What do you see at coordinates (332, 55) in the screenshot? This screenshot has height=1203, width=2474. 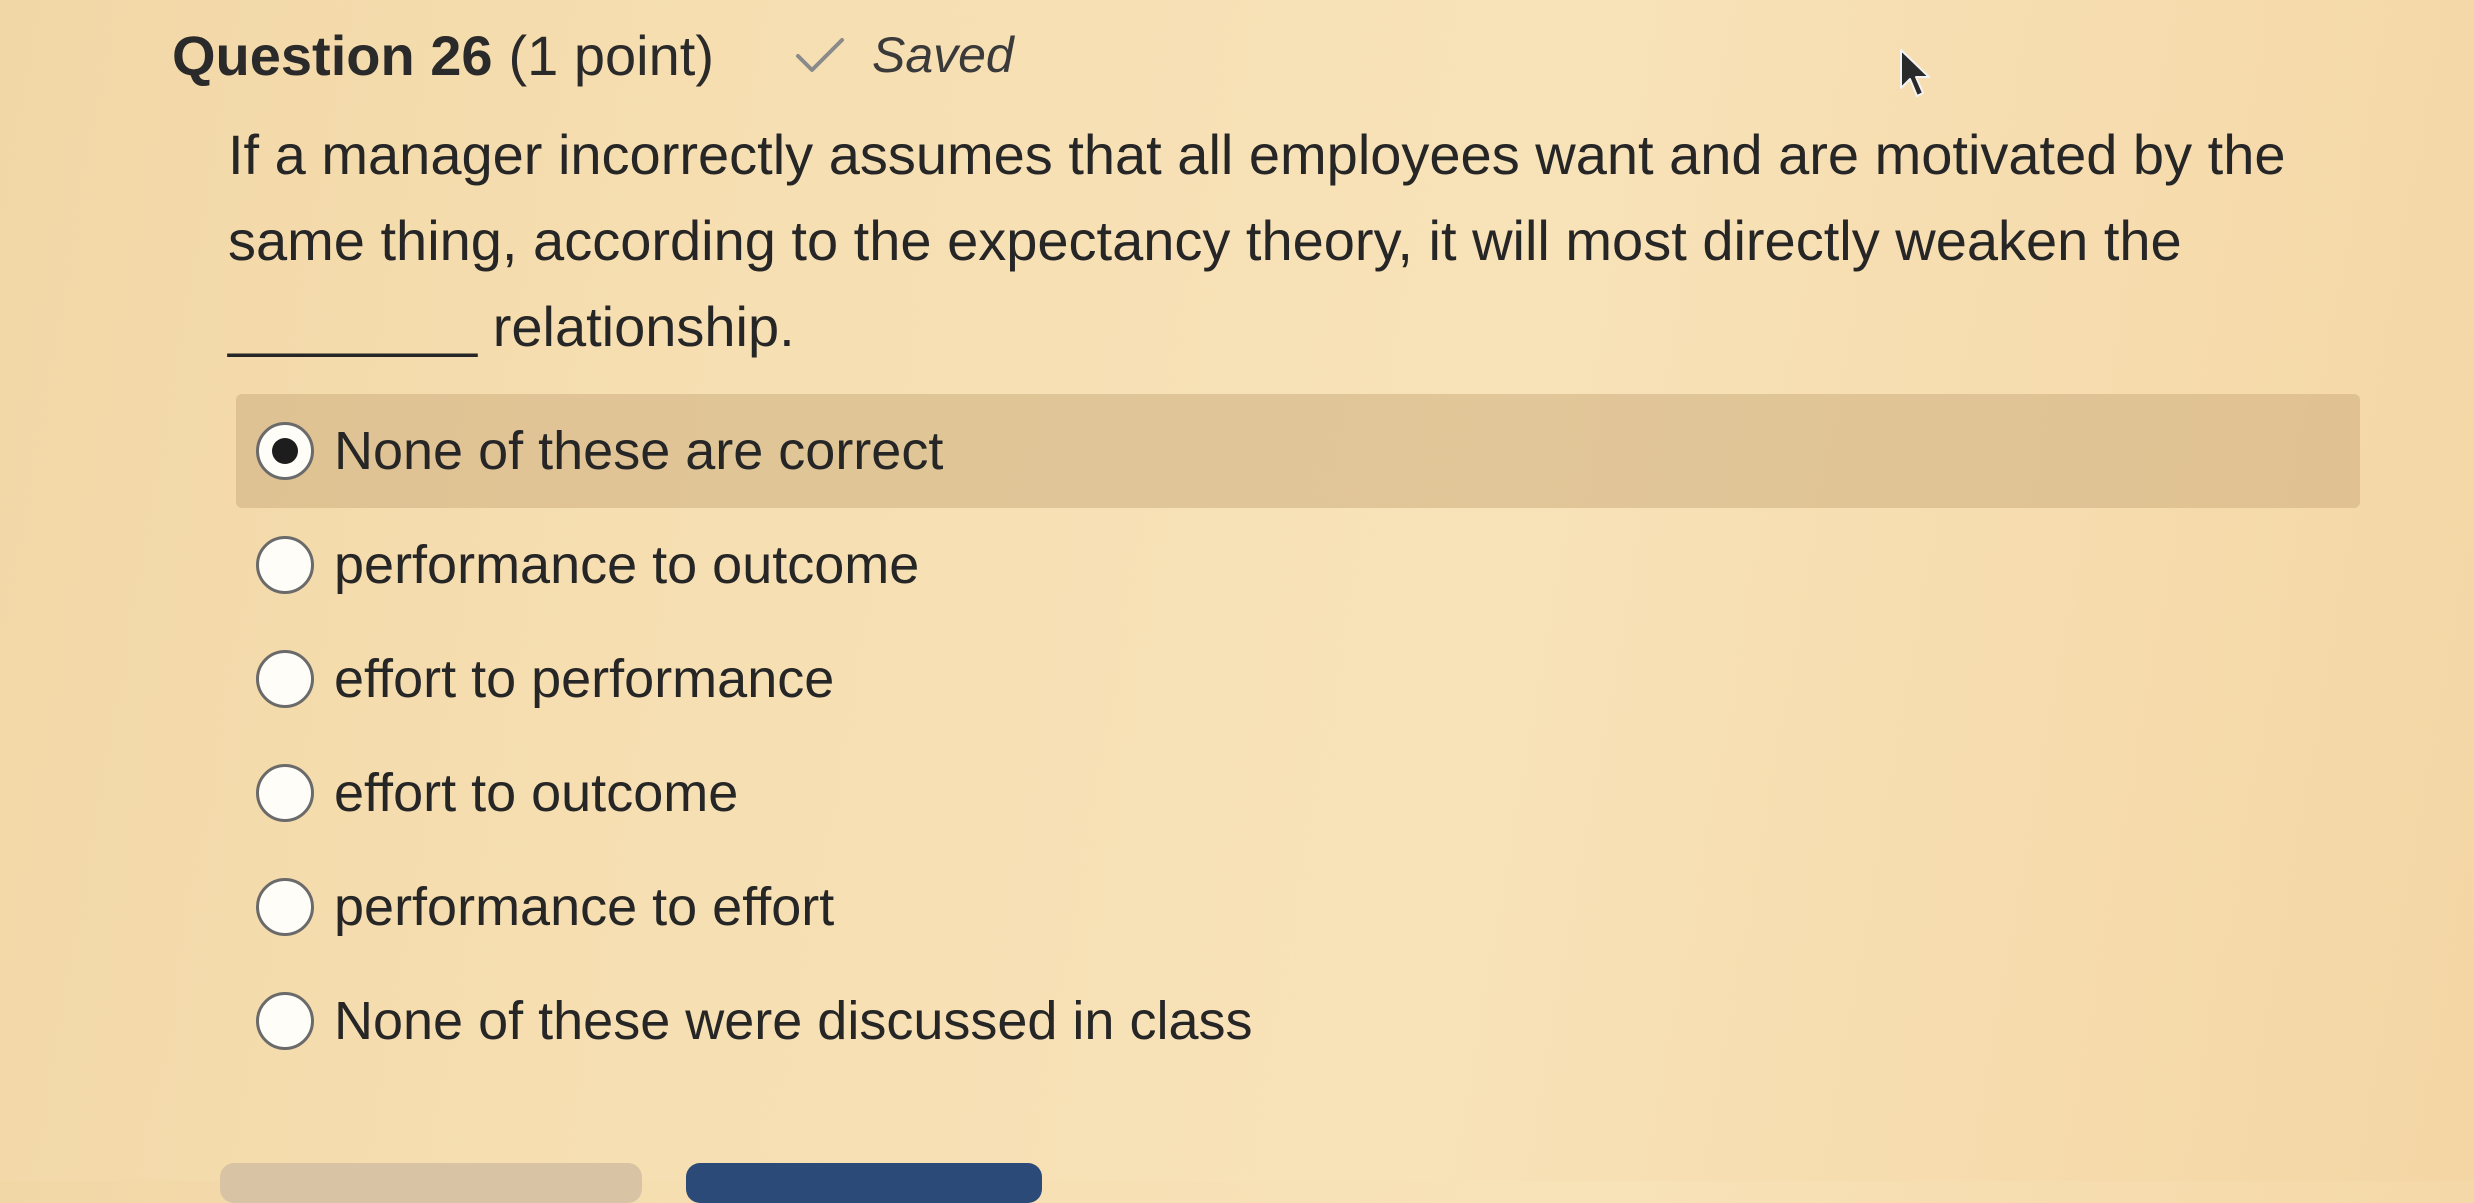 I see `question-title: Question 26` at bounding box center [332, 55].